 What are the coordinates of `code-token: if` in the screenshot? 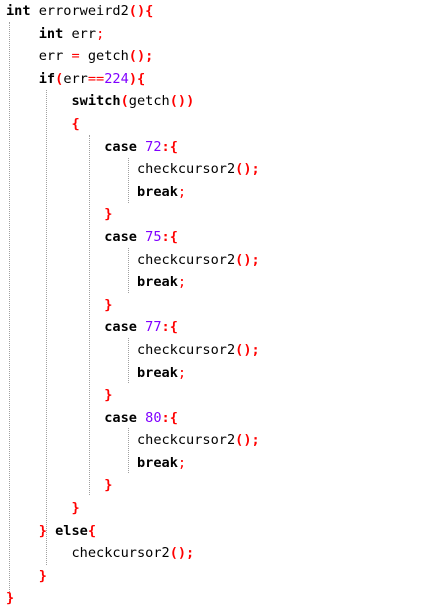 It's located at (47, 78).